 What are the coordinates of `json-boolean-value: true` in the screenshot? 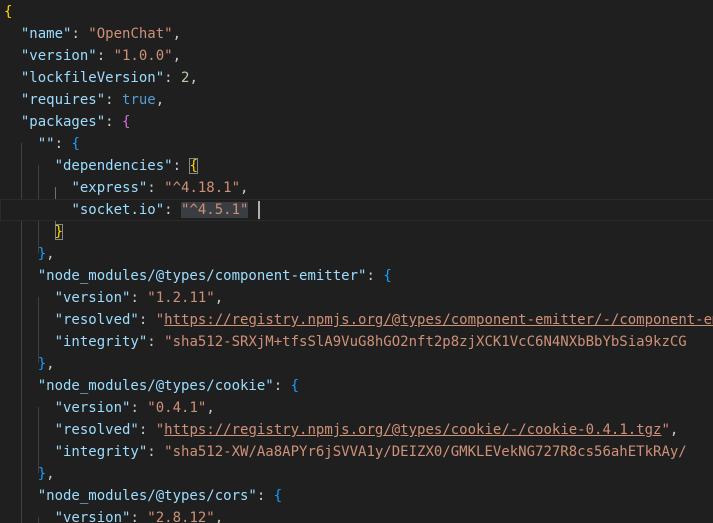 It's located at (139, 100).